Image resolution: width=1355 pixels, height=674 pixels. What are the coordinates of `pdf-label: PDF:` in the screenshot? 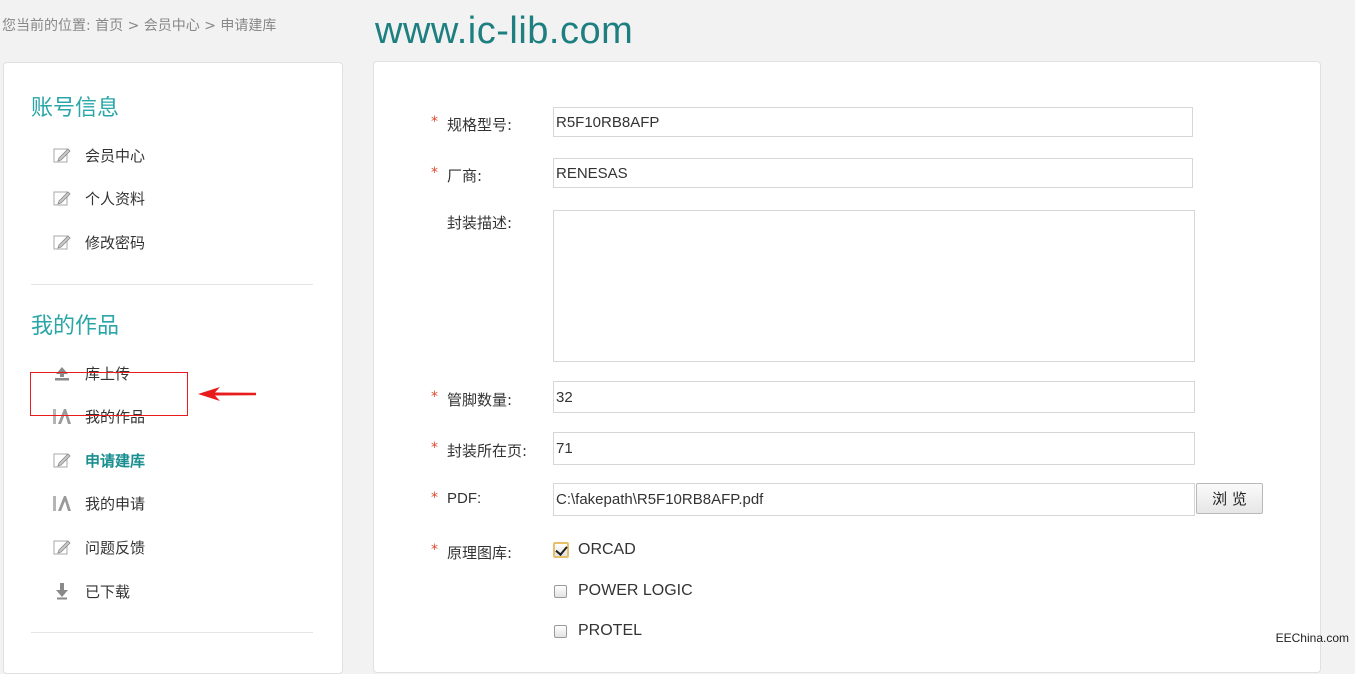 It's located at (464, 498).